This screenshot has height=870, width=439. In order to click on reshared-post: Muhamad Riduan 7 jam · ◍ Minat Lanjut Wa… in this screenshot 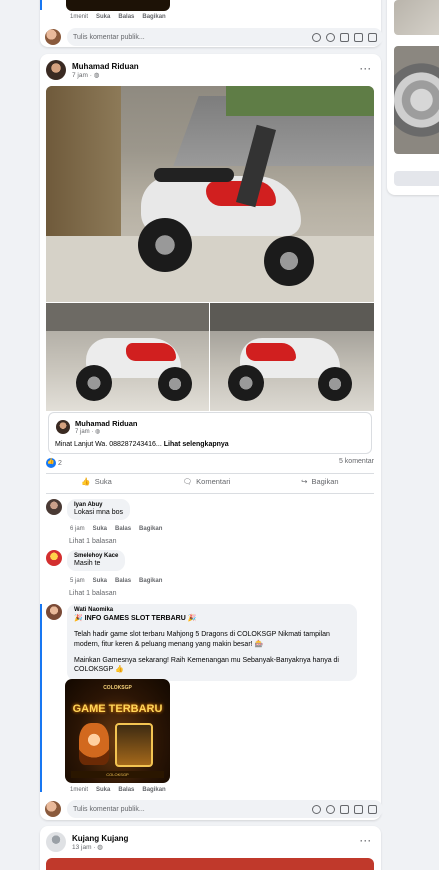, I will do `click(210, 433)`.